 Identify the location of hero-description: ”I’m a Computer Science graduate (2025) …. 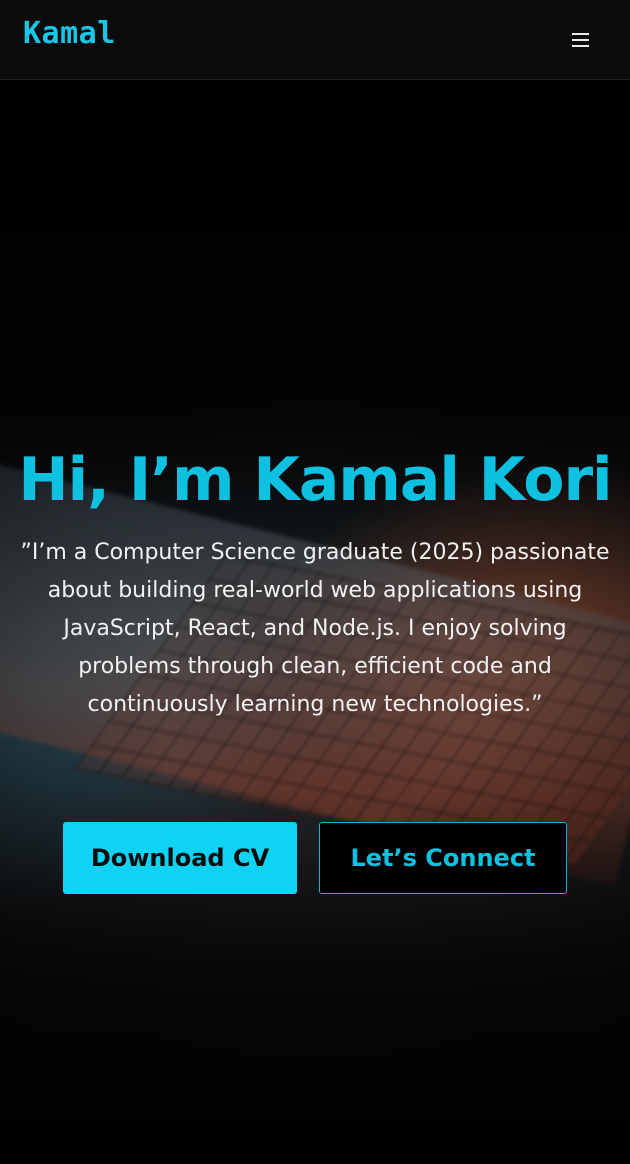
(315, 628).